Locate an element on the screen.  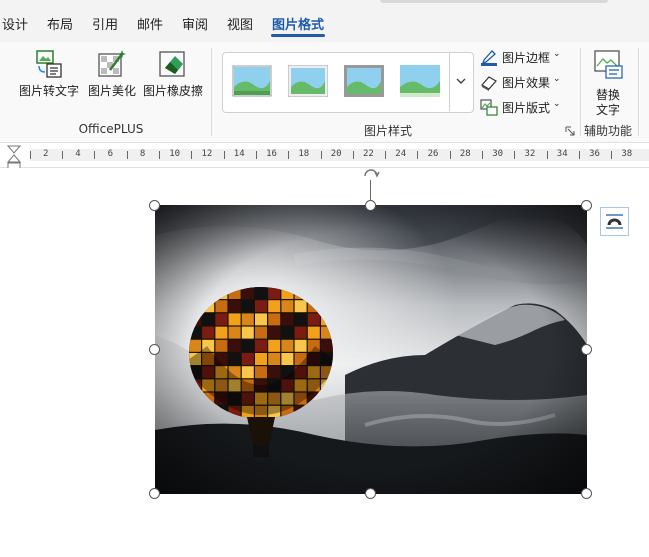
picture-beautify-button: 图片美化 is located at coordinates (112, 76).